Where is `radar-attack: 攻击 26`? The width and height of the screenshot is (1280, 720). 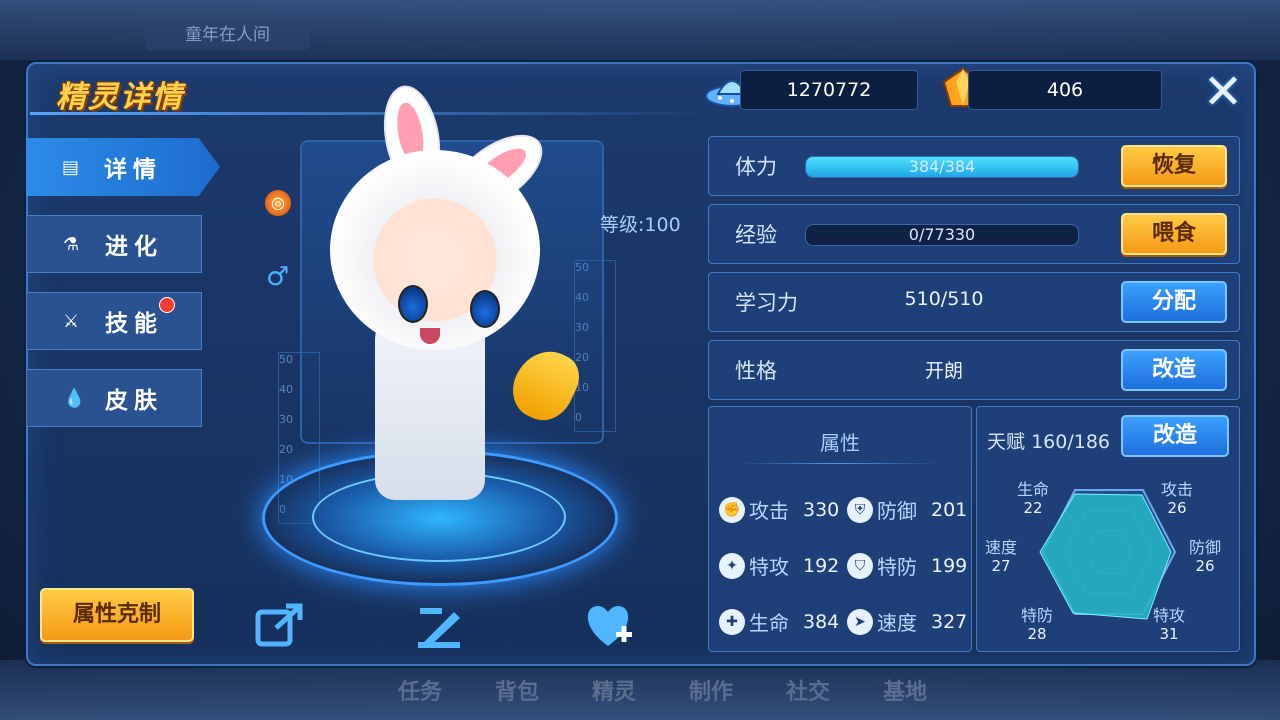
radar-attack: 攻击 26 is located at coordinates (1177, 499).